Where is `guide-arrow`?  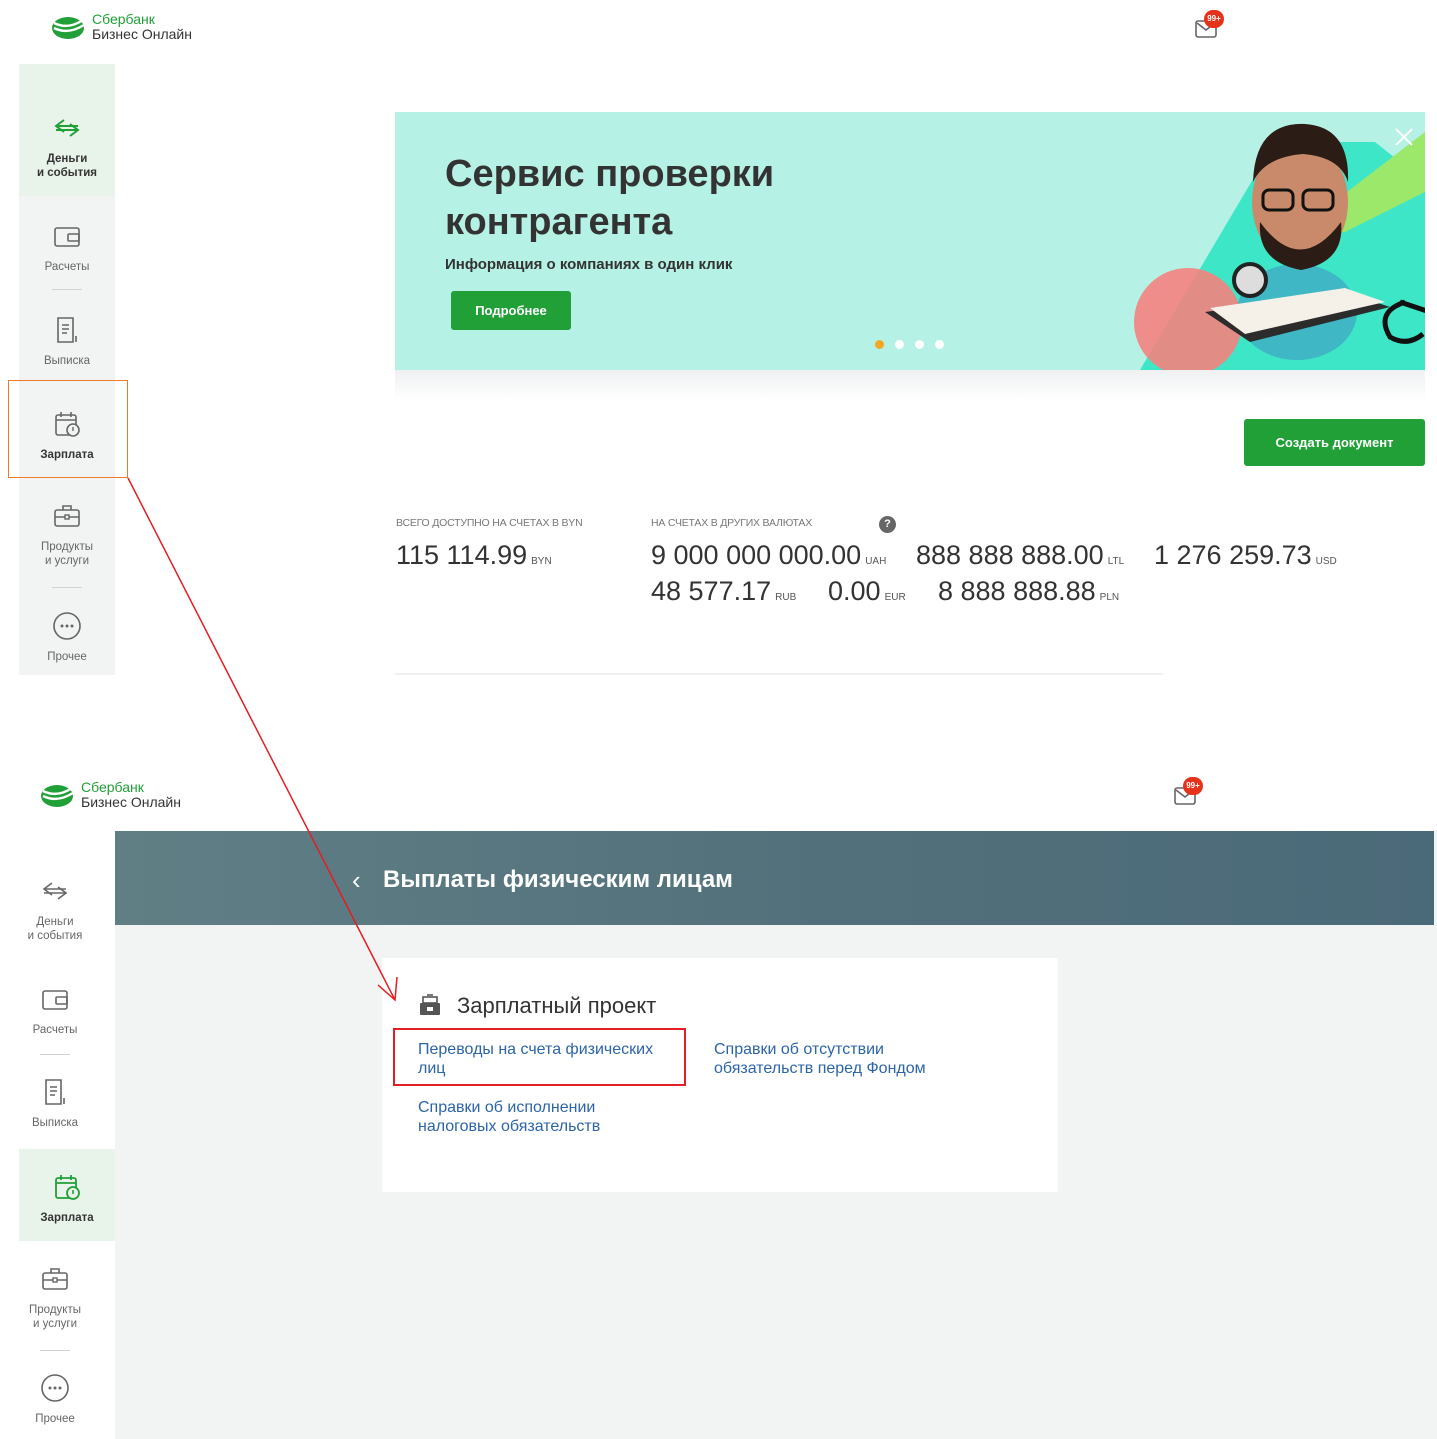 guide-arrow is located at coordinates (262, 739).